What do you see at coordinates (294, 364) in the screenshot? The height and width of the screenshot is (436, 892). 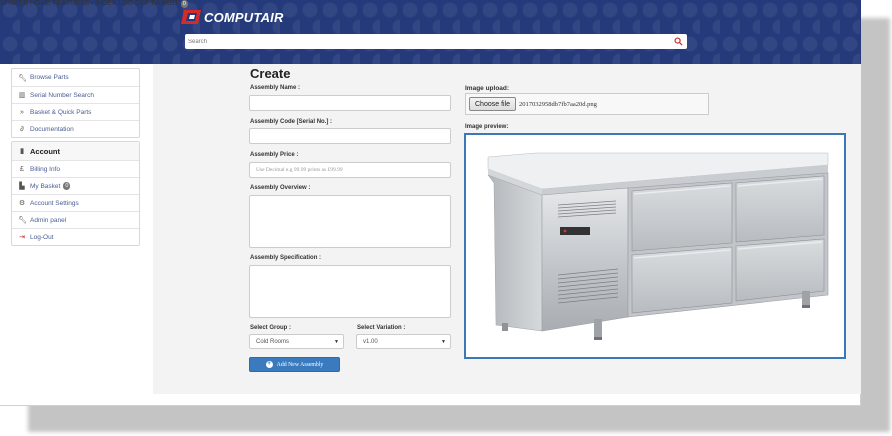 I see `add-new-assembly-button: + Add New Assembly` at bounding box center [294, 364].